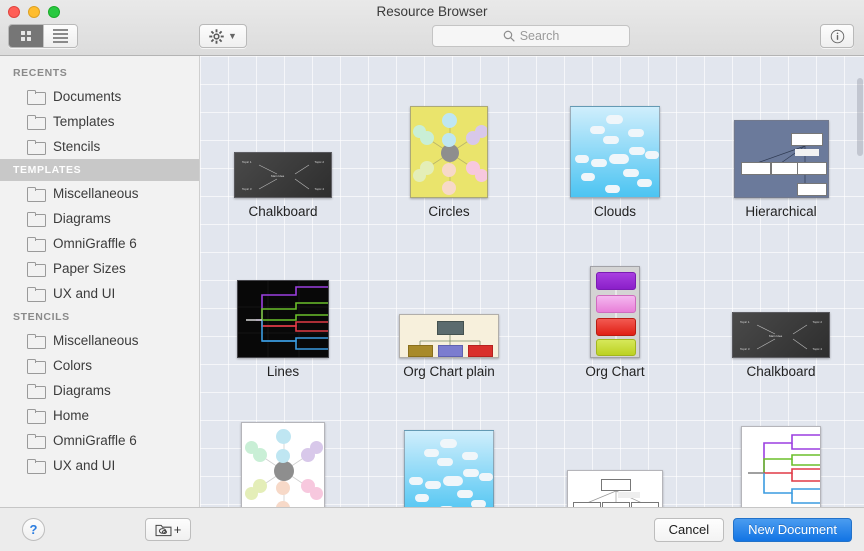  I want to click on search-placeholder: Search, so click(539, 36).